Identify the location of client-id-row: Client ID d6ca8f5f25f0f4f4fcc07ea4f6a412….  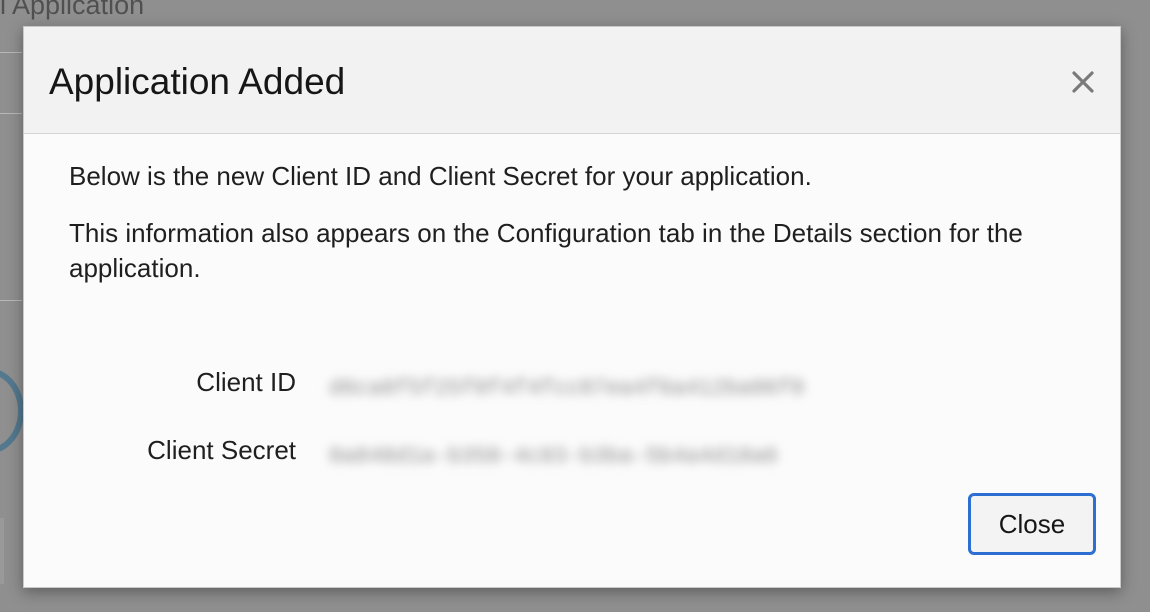
(574, 385).